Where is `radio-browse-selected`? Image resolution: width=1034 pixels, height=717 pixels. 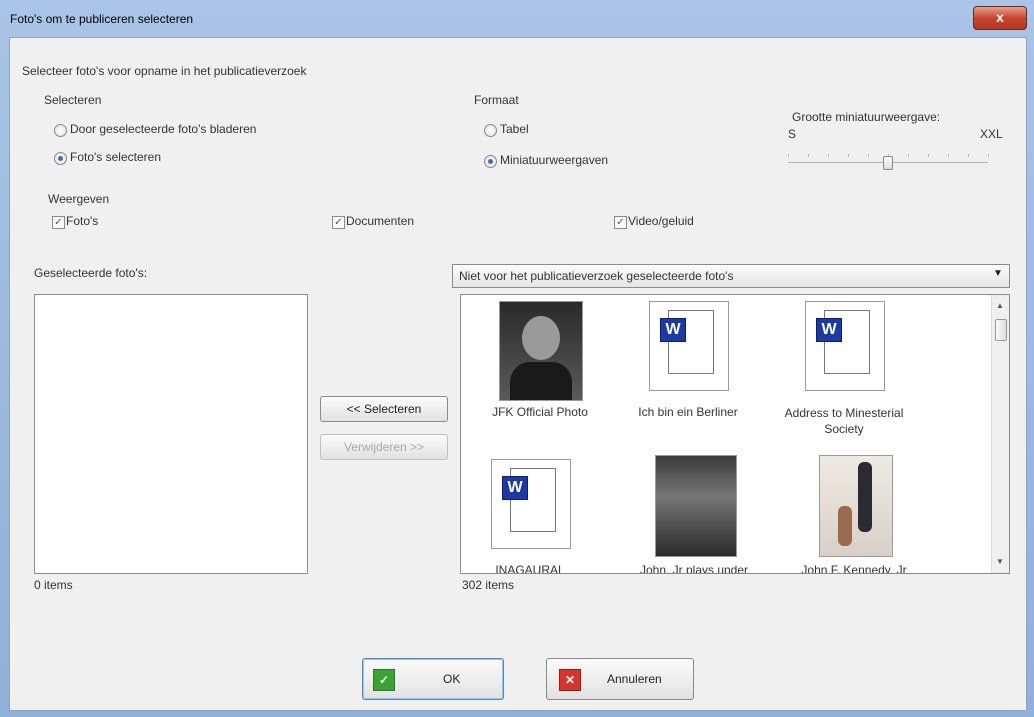
radio-browse-selected is located at coordinates (60, 130).